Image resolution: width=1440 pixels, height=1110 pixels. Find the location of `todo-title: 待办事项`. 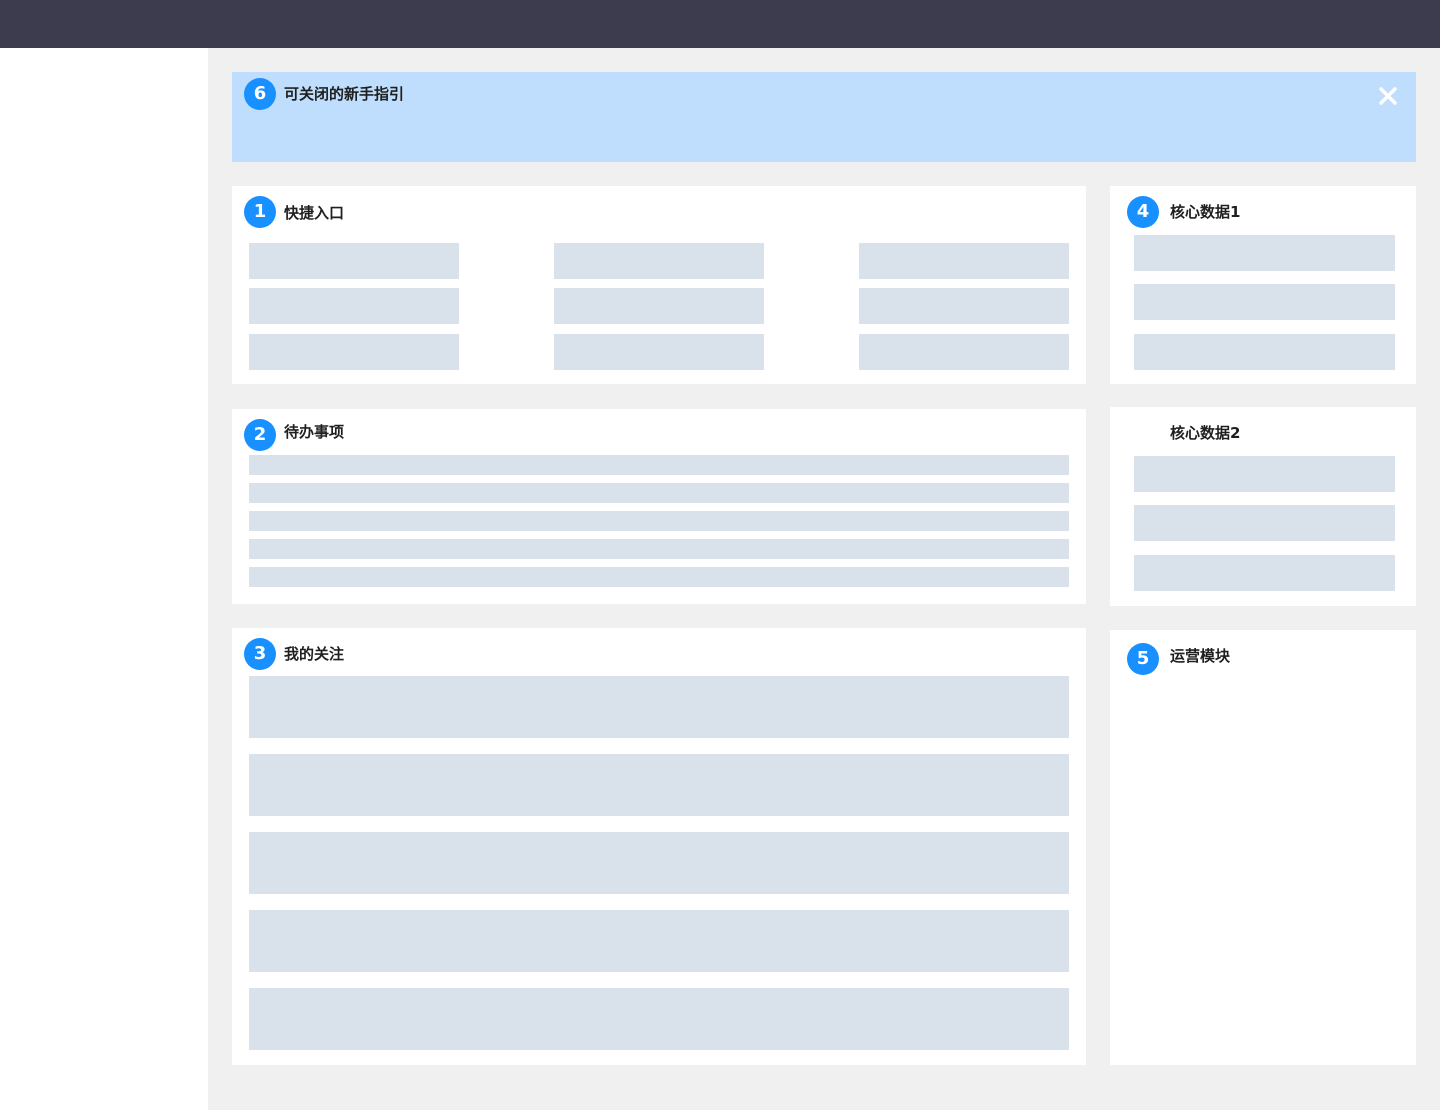

todo-title: 待办事项 is located at coordinates (314, 432).